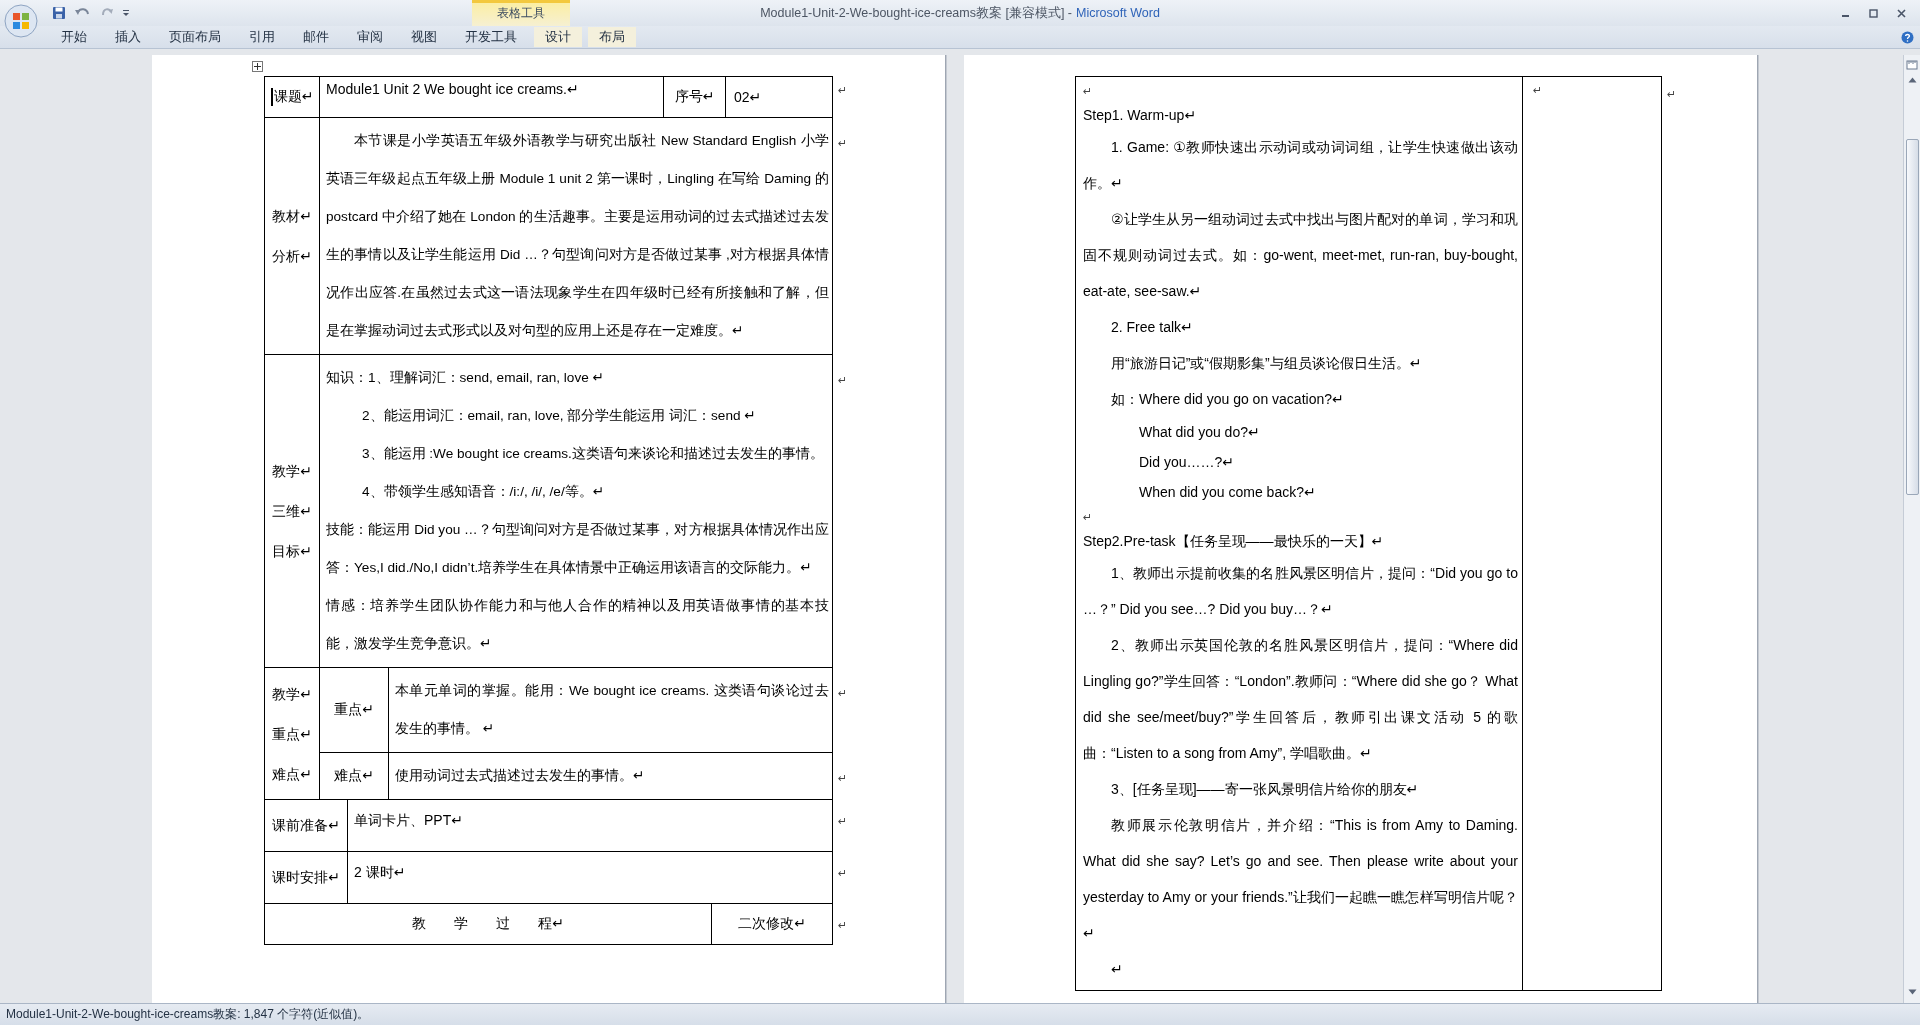 This screenshot has width=1920, height=1025. What do you see at coordinates (1152, 327) in the screenshot?
I see `paragraph: 2. Free talk↵` at bounding box center [1152, 327].